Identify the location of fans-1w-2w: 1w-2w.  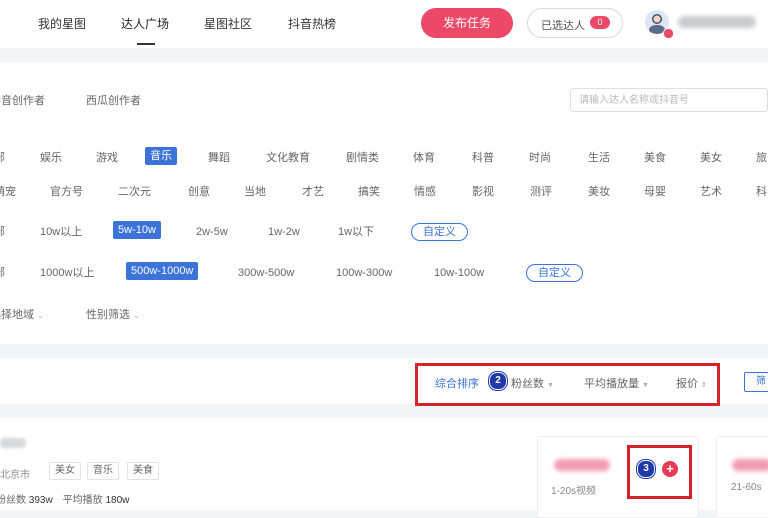
(284, 232).